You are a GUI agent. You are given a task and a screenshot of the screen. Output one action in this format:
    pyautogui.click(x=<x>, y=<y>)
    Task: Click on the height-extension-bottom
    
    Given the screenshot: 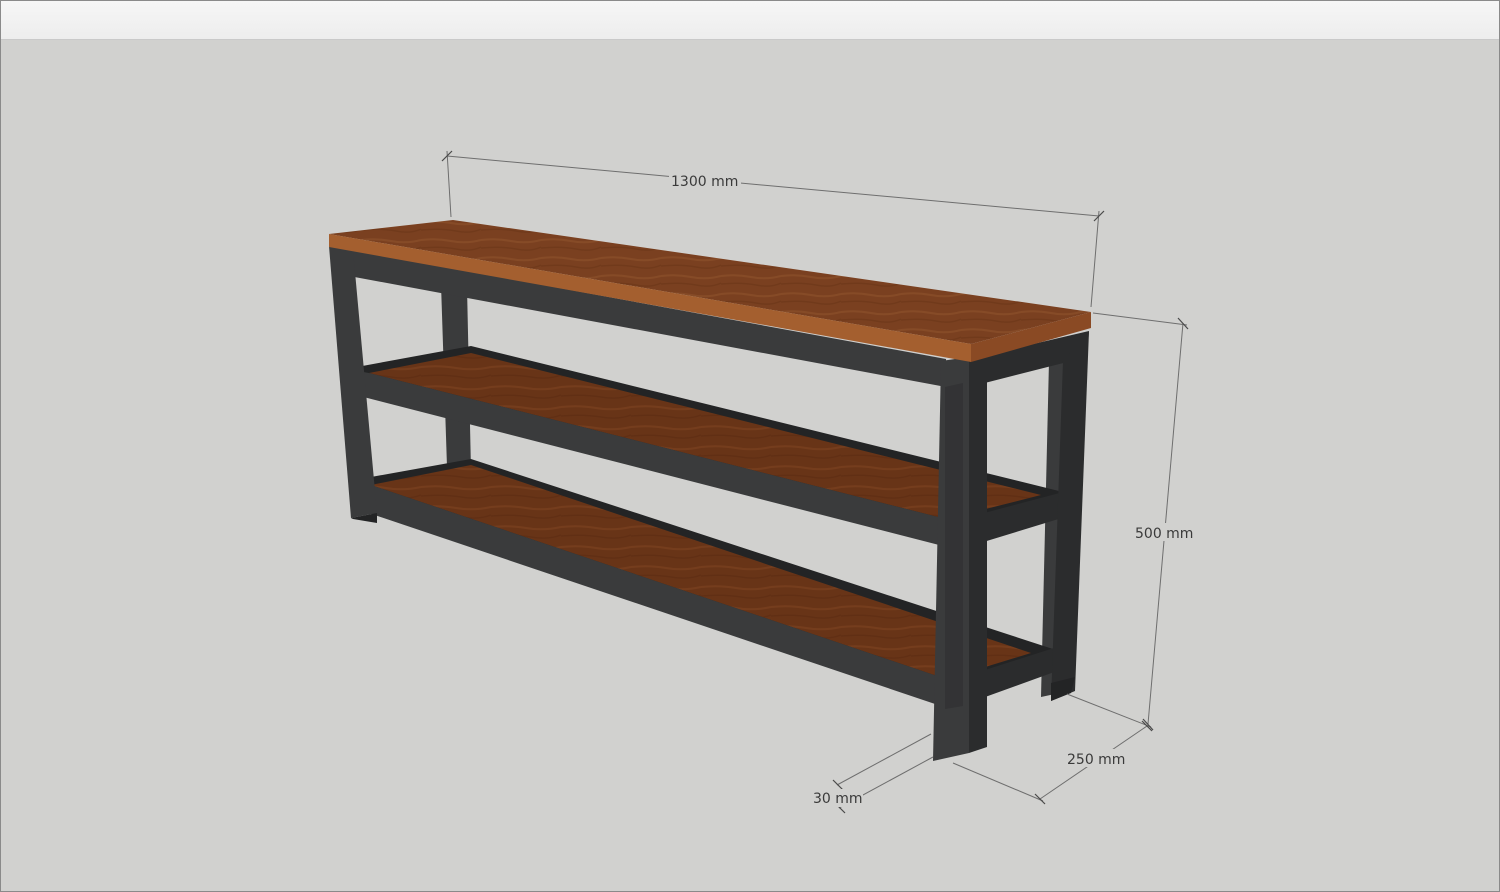 What is the action you would take?
    pyautogui.click(x=1109, y=710)
    